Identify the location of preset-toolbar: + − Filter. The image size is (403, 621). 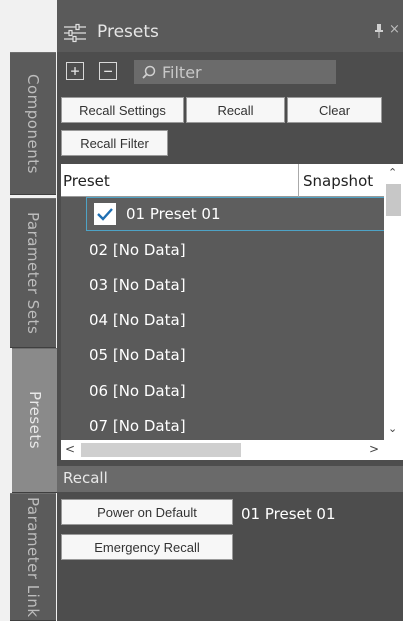
(230, 73).